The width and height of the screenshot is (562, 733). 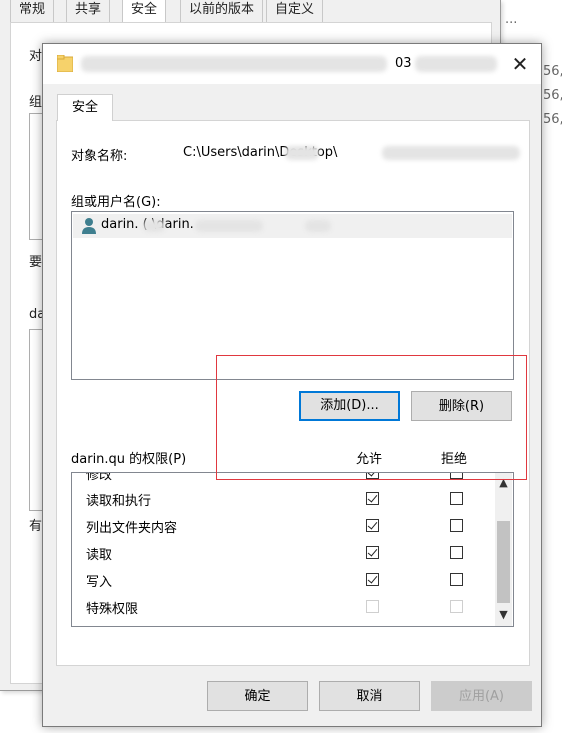 I want to click on bg-have-fragment: 有, so click(x=36, y=526).